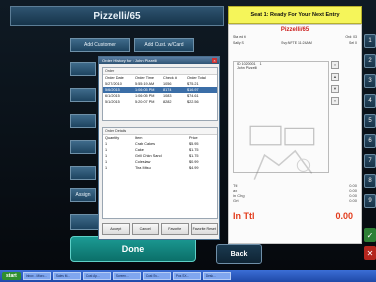 The image size is (376, 282). Describe the element at coordinates (244, 216) in the screenshot. I see `grand-total-label: In Ttl` at that location.